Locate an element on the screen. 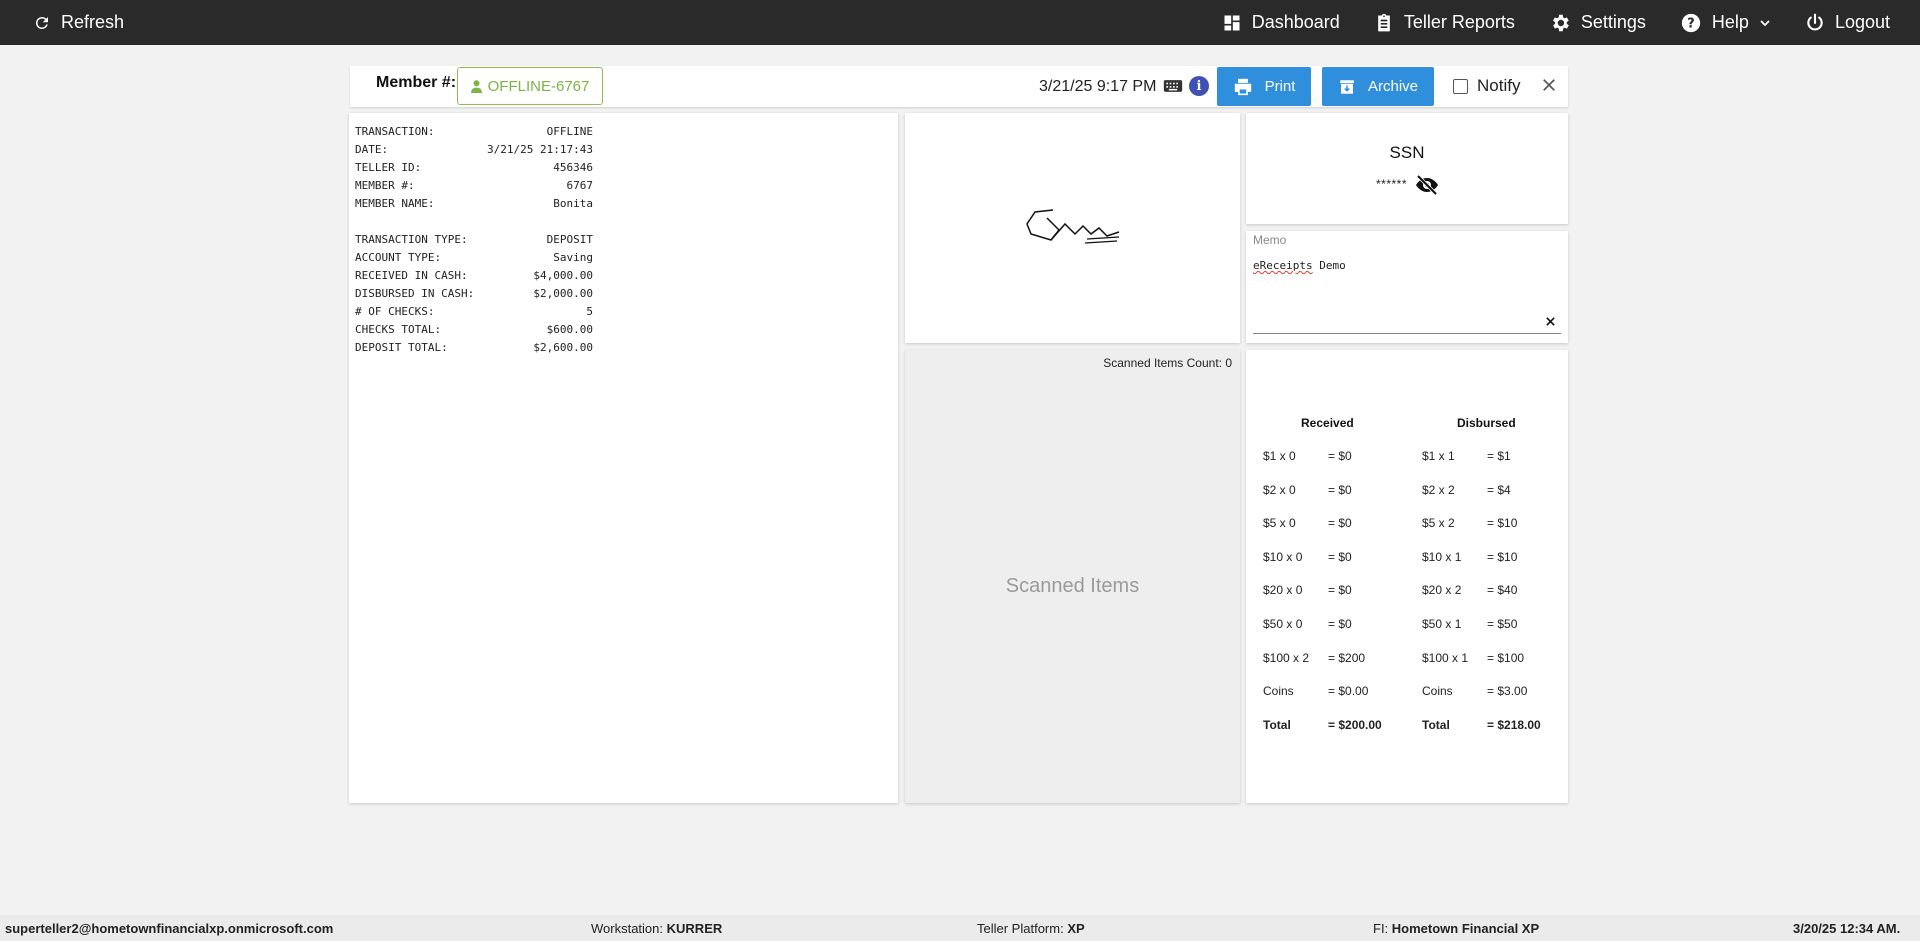 This screenshot has width=1920, height=941. receipt-line-value: $2,600.00 is located at coordinates (563, 347).